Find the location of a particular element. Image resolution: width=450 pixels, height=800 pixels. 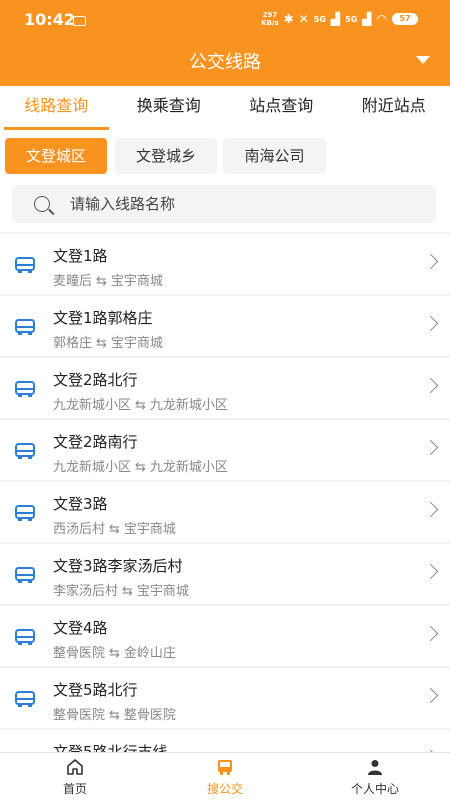

route-row: 文登2路南行 九龙新城小区 ⇆ 九龙新城小区 is located at coordinates (225, 450).